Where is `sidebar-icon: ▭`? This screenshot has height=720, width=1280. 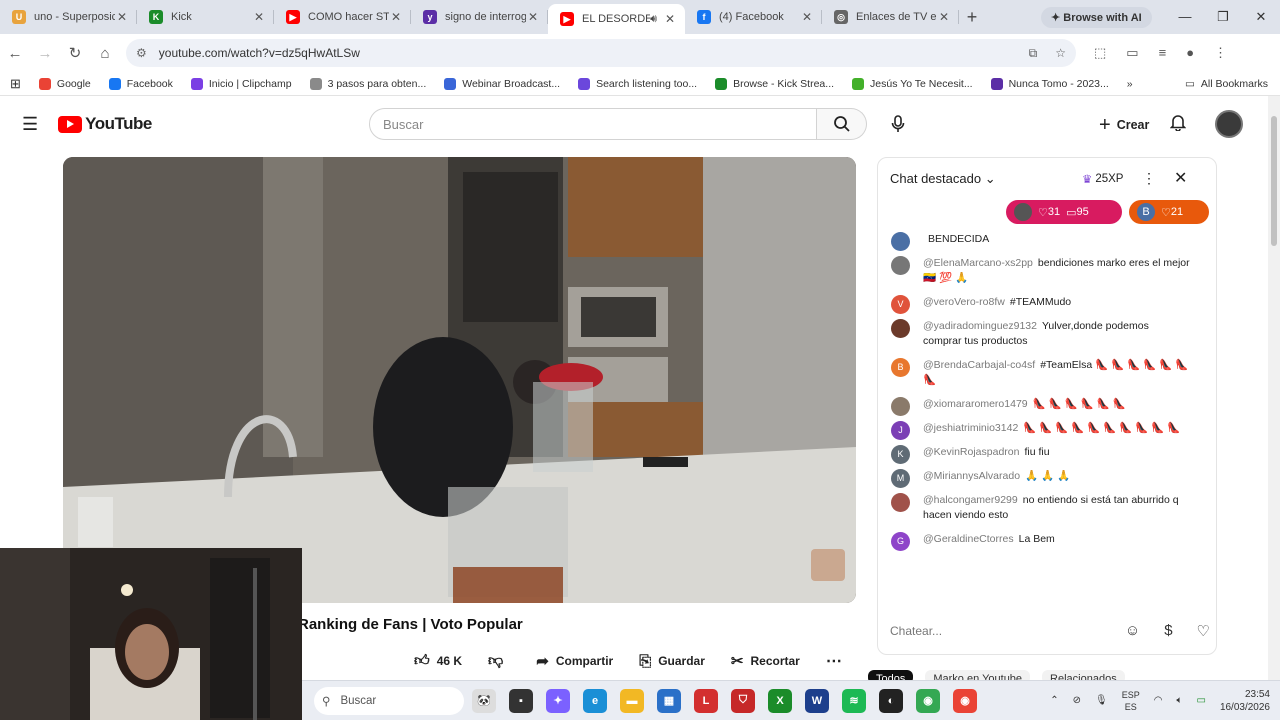 sidebar-icon: ▭ is located at coordinates (1132, 53).